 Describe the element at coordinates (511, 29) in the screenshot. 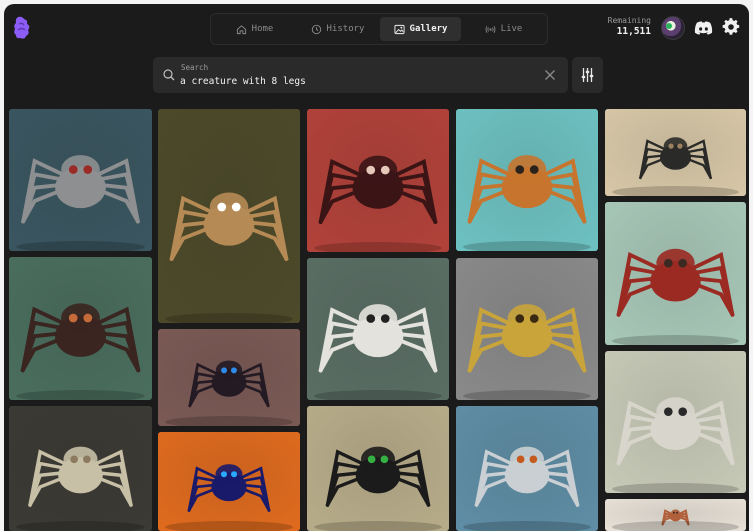

I see `tab-live-label: Live` at that location.